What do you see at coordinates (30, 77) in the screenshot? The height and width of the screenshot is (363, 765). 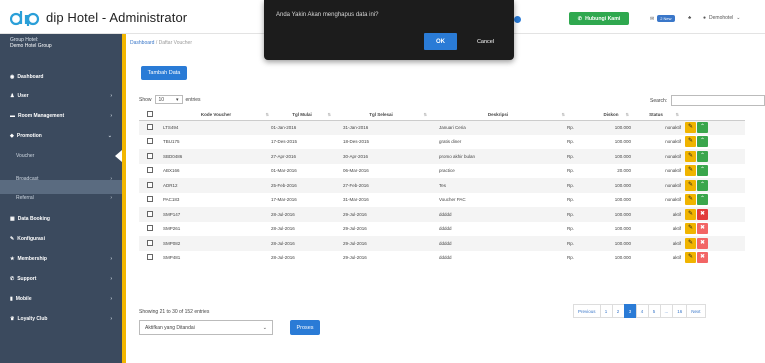 I see `sidebar-item-label: Dashboard` at bounding box center [30, 77].